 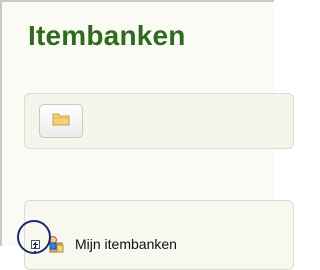 I want to click on folder-icon, so click(x=61, y=121).